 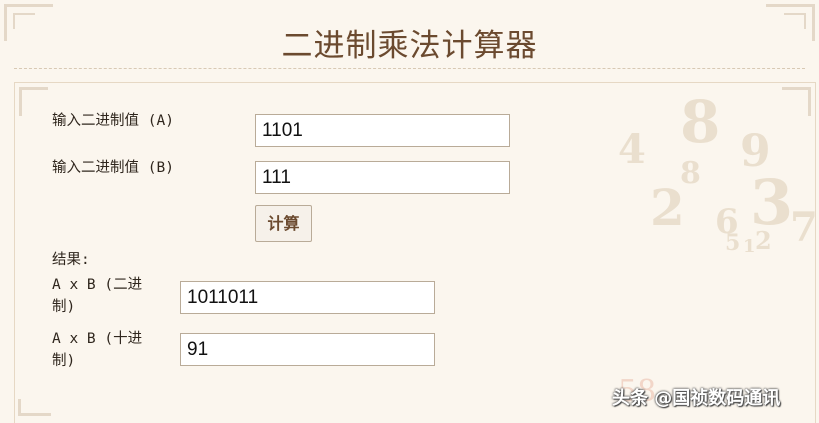 I want to click on input-b-label: 输入二进制值 (B), so click(x=113, y=168).